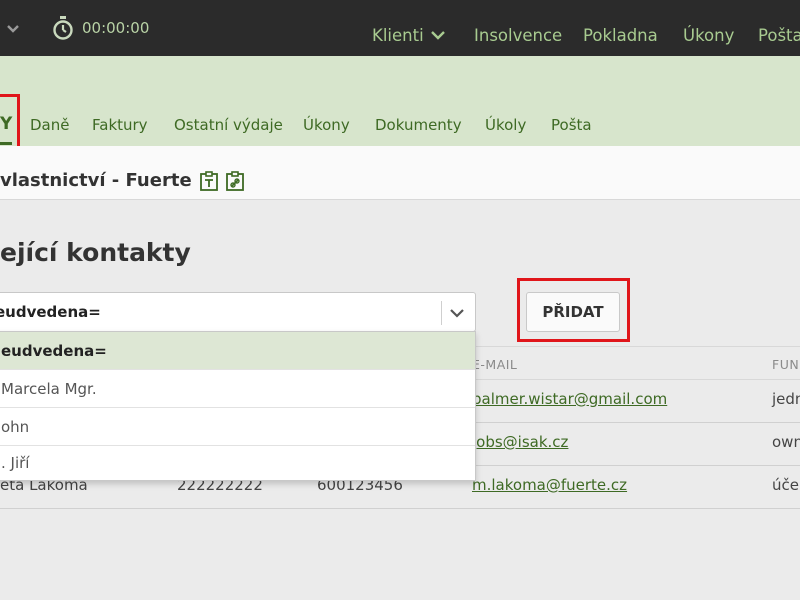  I want to click on nav-label: Pošta, so click(779, 35).